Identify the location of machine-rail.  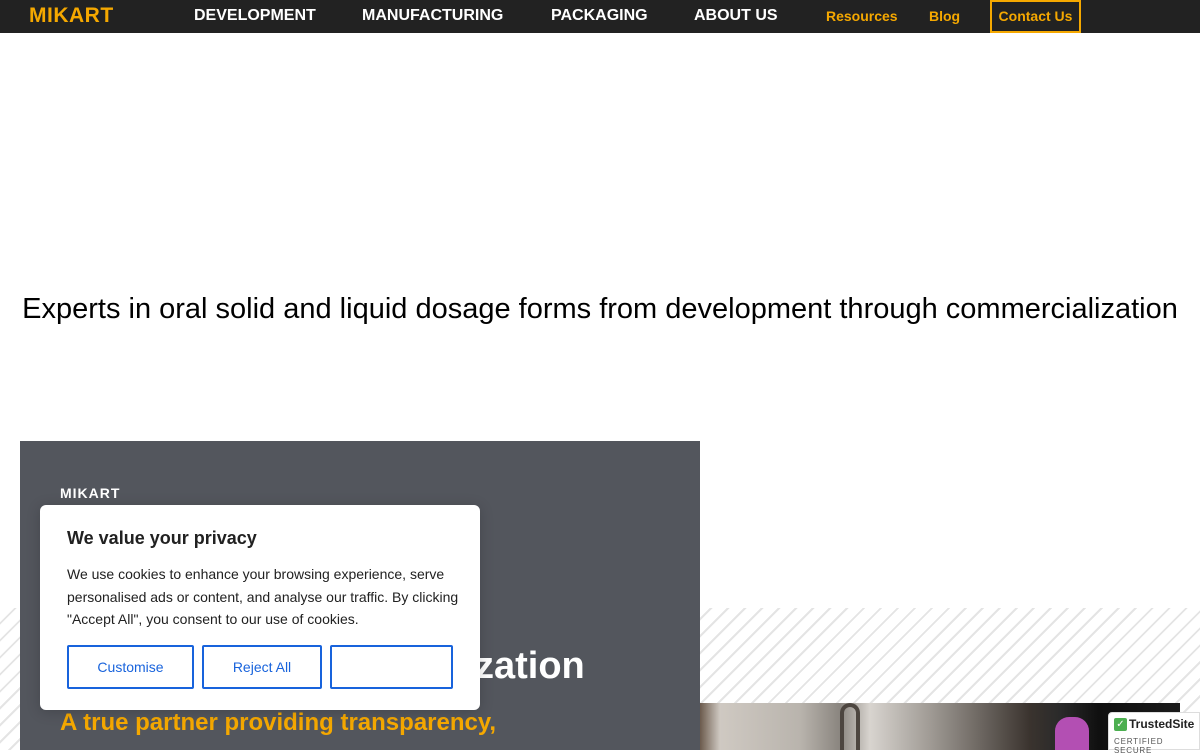
(850, 726).